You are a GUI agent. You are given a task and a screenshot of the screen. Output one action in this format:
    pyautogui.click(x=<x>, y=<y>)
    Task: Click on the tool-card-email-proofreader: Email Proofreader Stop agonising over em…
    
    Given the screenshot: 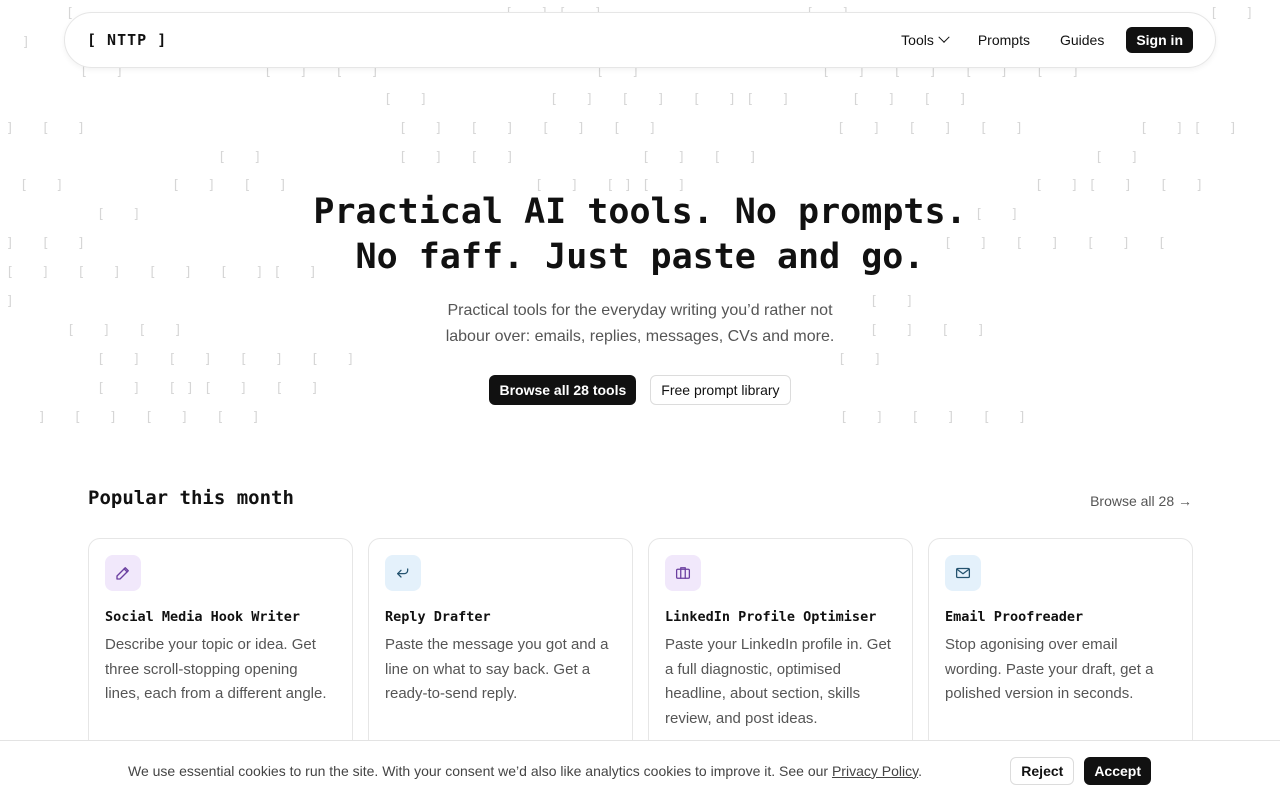 What is the action you would take?
    pyautogui.click(x=1060, y=653)
    